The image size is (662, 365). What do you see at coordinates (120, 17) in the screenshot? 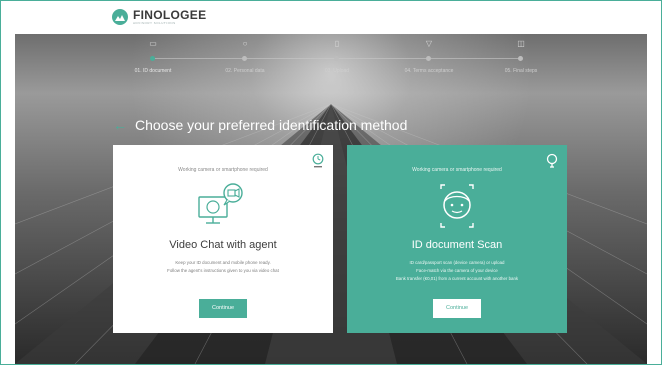
I see `logo-mark-icon` at bounding box center [120, 17].